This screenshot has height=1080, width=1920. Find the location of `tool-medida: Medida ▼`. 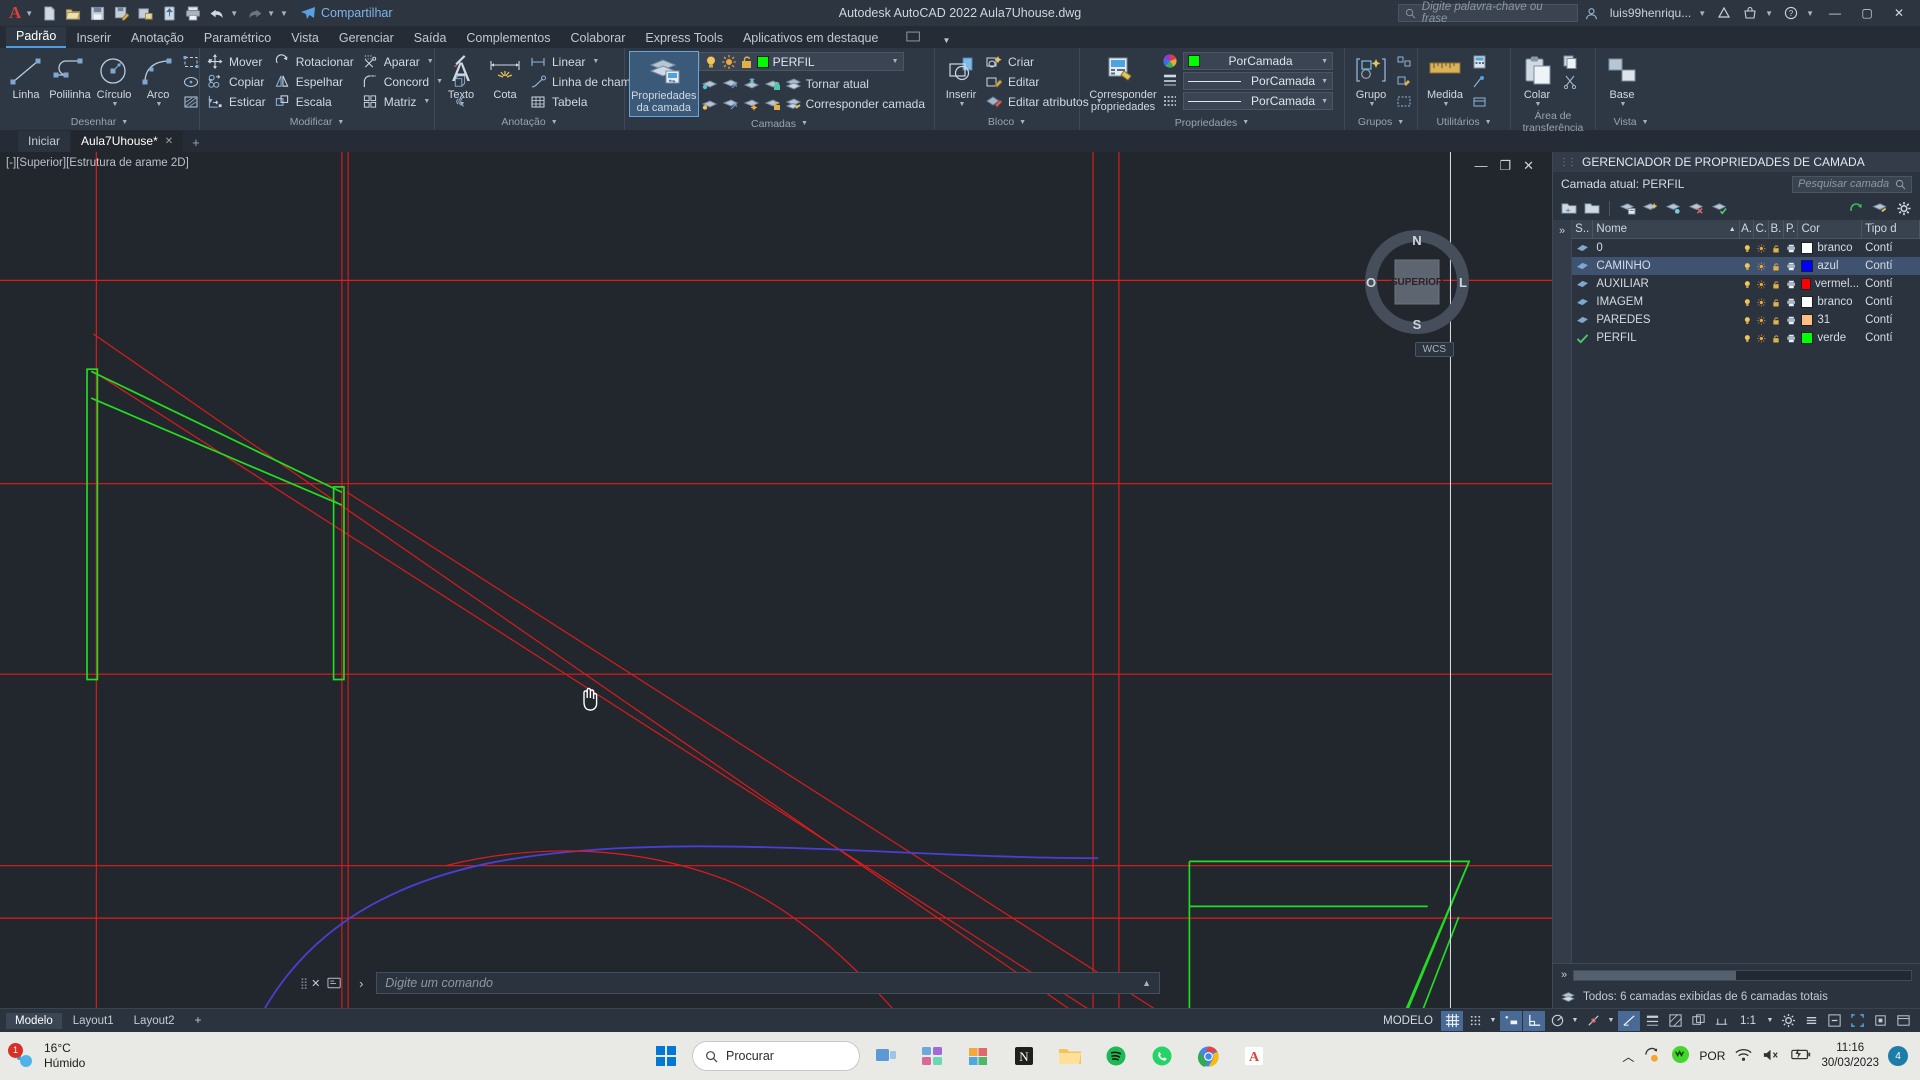

tool-medida: Medida ▼ is located at coordinates (1445, 80).